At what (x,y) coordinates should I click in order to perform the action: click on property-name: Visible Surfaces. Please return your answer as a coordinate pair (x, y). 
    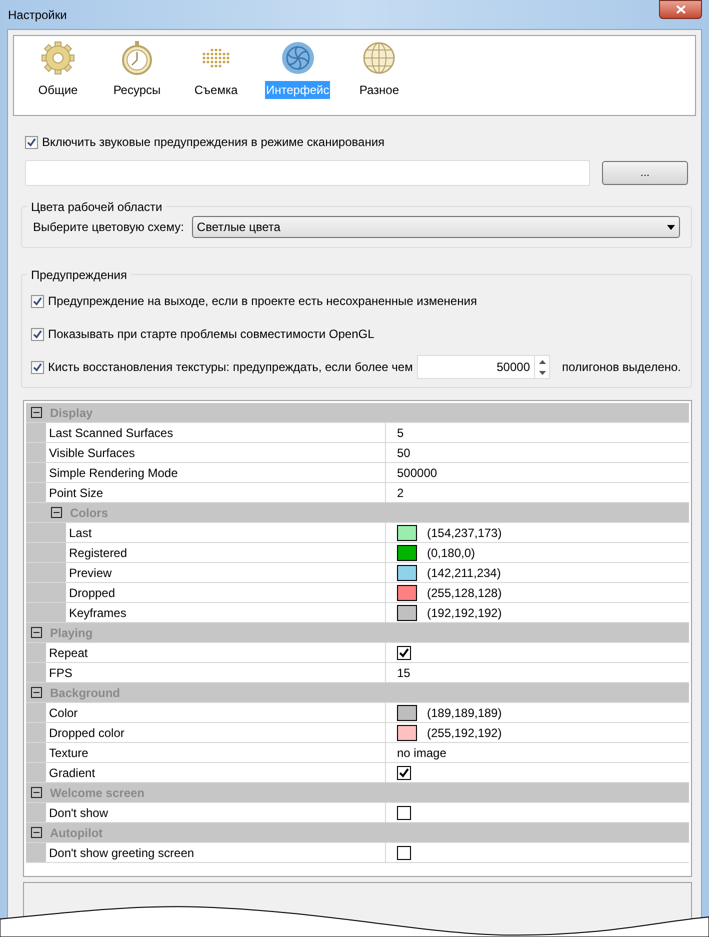
    Looking at the image, I should click on (216, 452).